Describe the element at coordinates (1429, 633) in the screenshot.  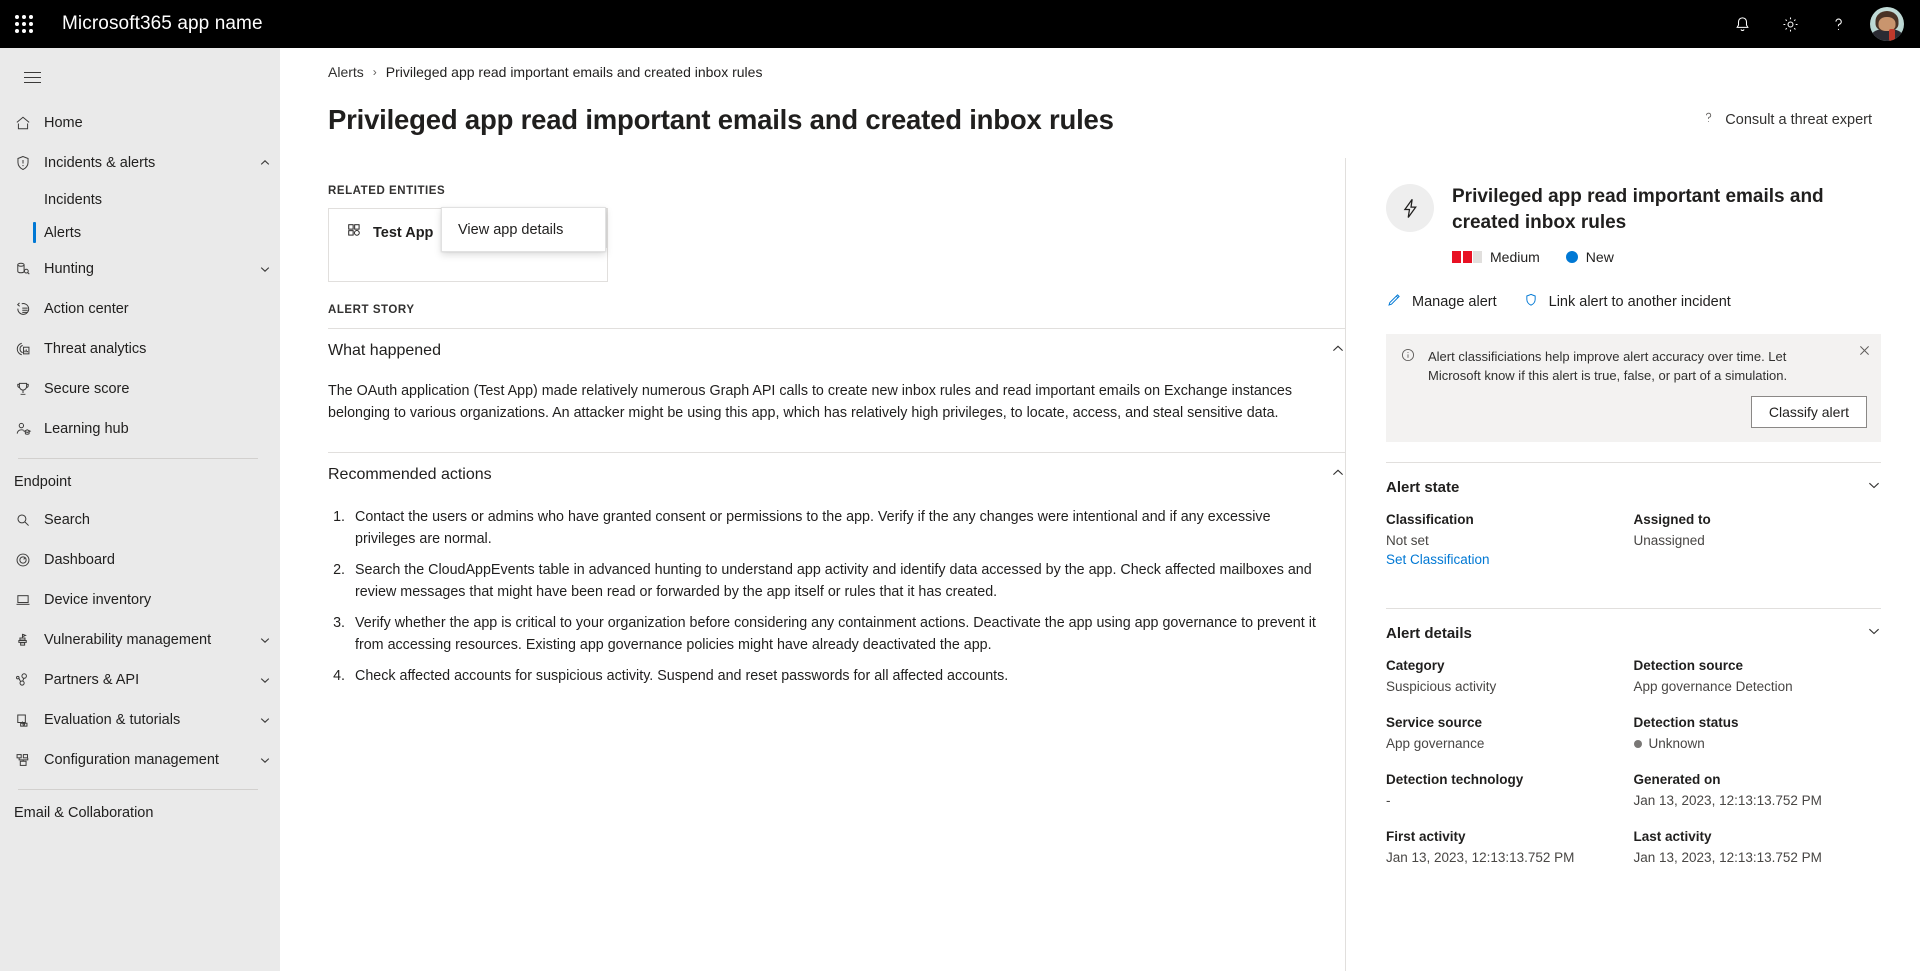
I see `alert-details-title: Alert details` at that location.